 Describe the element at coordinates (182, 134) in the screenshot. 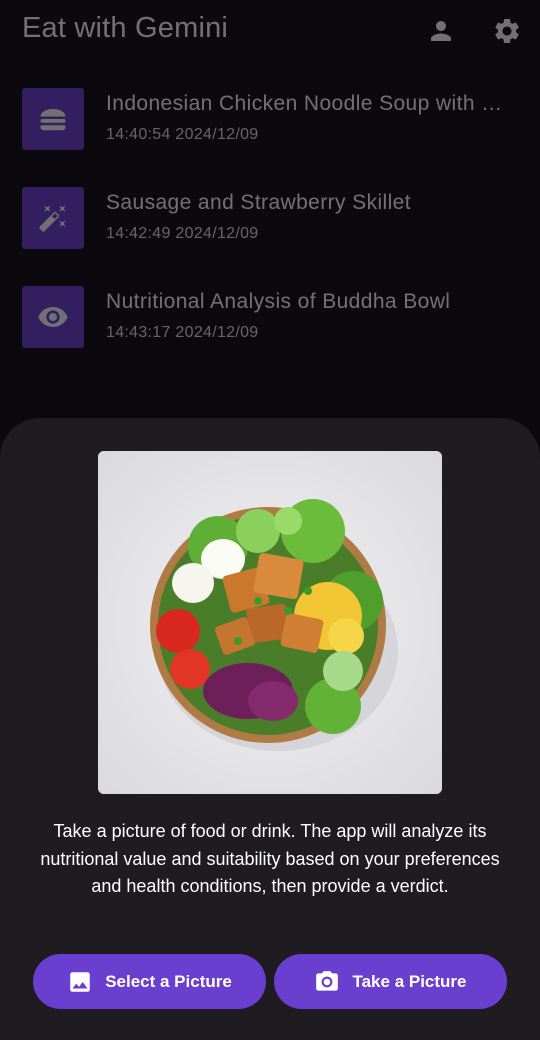

I see `history-item-time: 14:40:54 2024/12/09` at that location.